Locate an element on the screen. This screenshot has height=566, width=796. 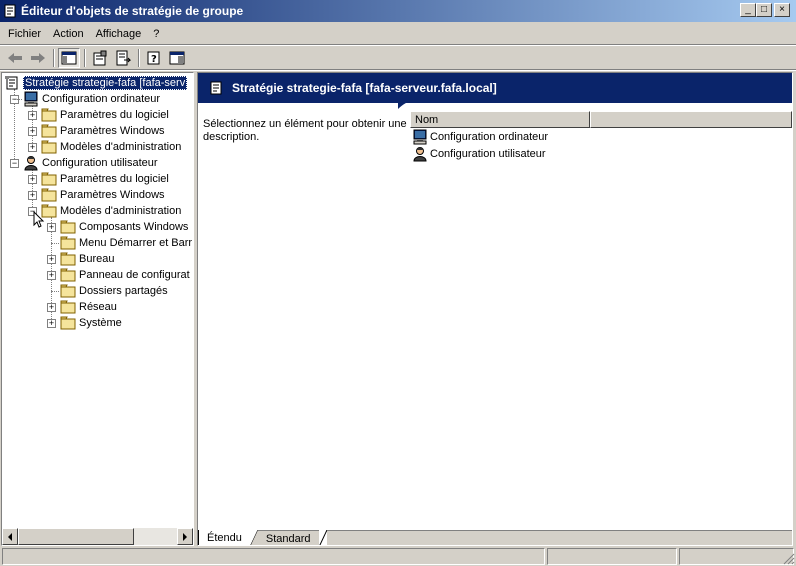
tree-item-label: Panneau de configurat is located at coordinates (134, 275).